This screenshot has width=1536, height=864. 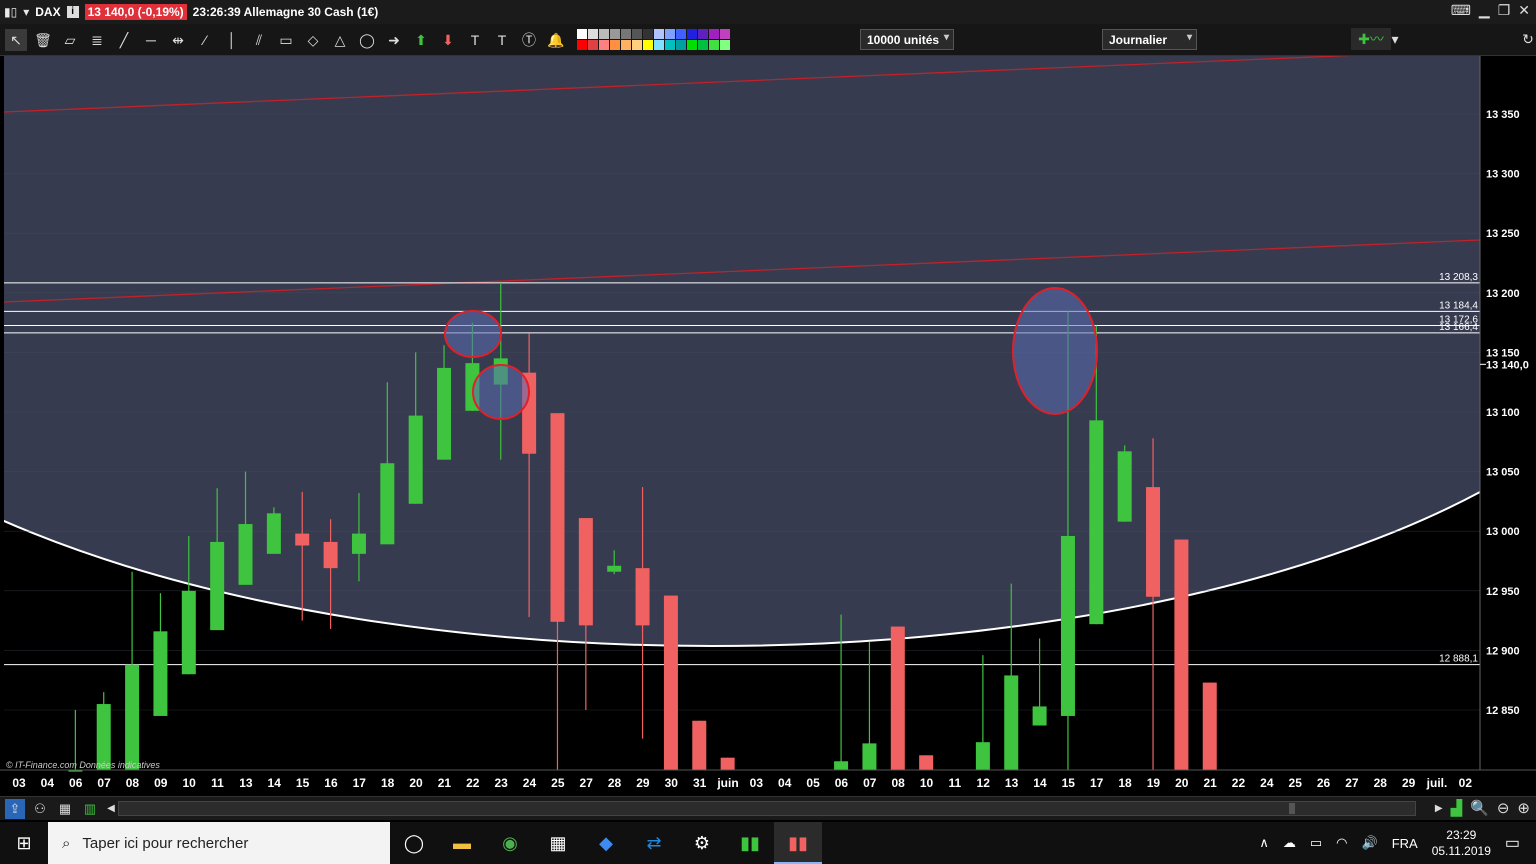 What do you see at coordinates (1484, 10) in the screenshot?
I see `minimize-icon: ▁` at bounding box center [1484, 10].